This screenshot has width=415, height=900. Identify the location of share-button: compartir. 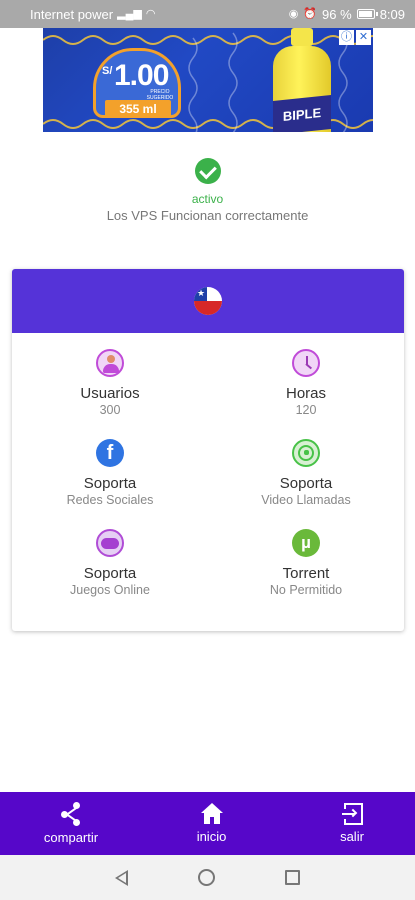
(71, 823).